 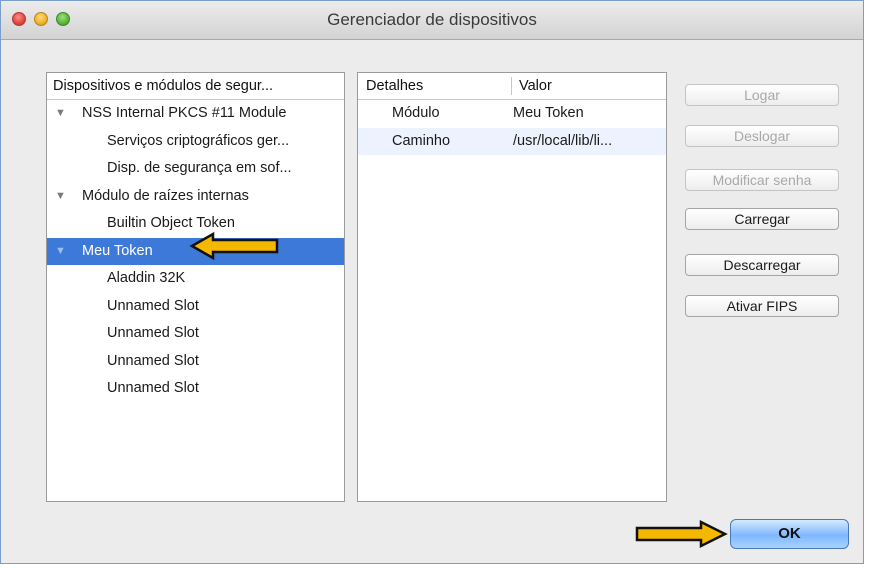 I want to click on ok-button: OK, so click(x=789, y=534).